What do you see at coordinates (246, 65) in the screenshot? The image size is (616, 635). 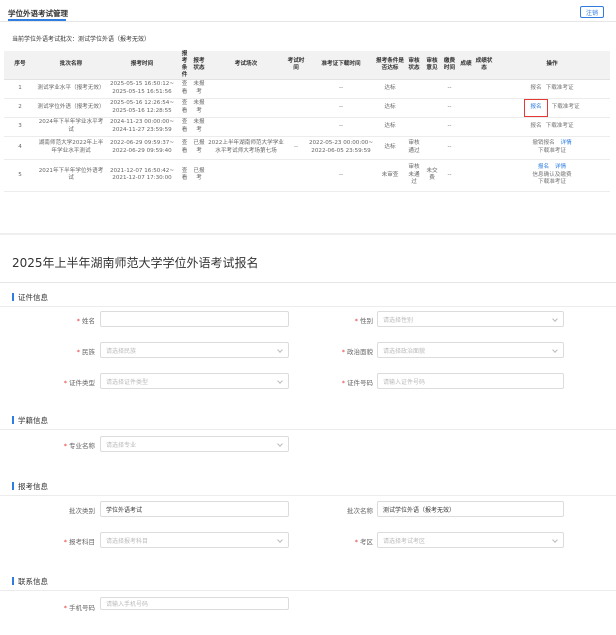 I see `col-header: 考试场次` at bounding box center [246, 65].